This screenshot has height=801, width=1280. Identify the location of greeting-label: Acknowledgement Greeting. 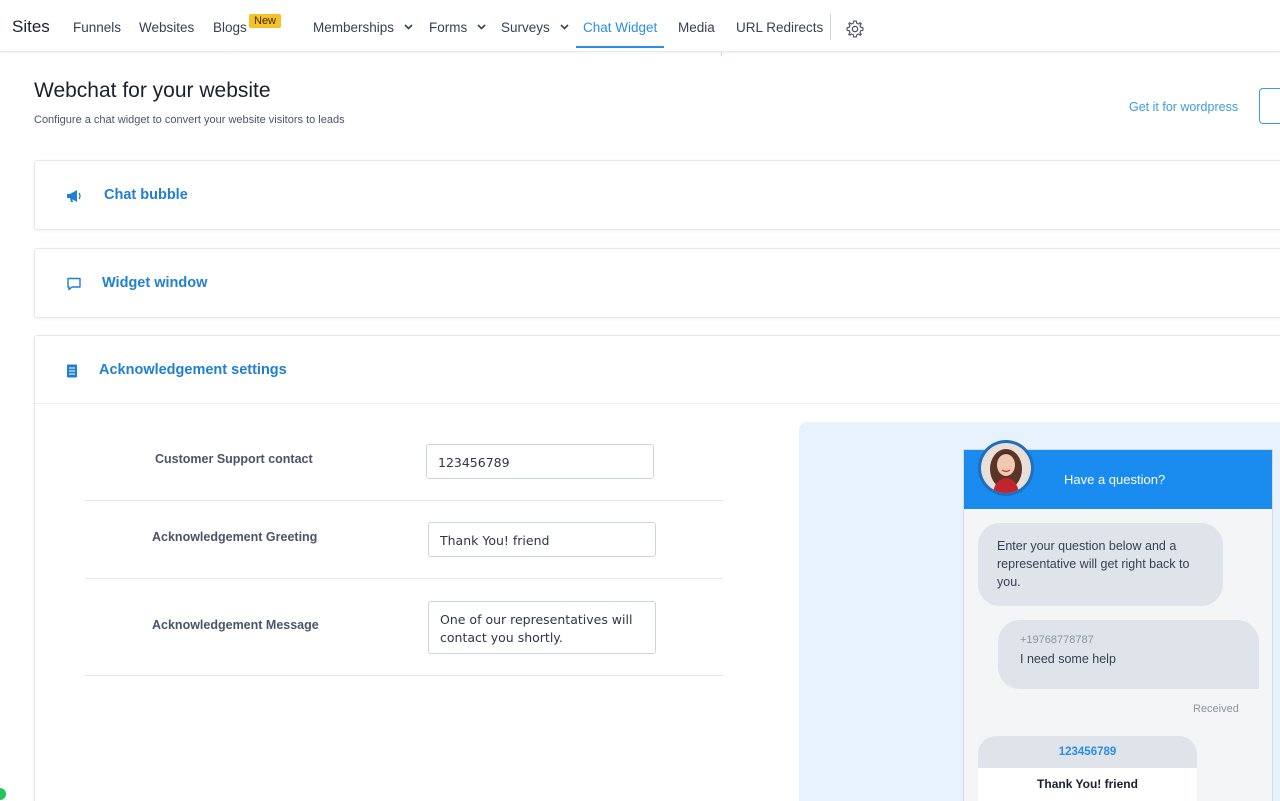
(235, 537).